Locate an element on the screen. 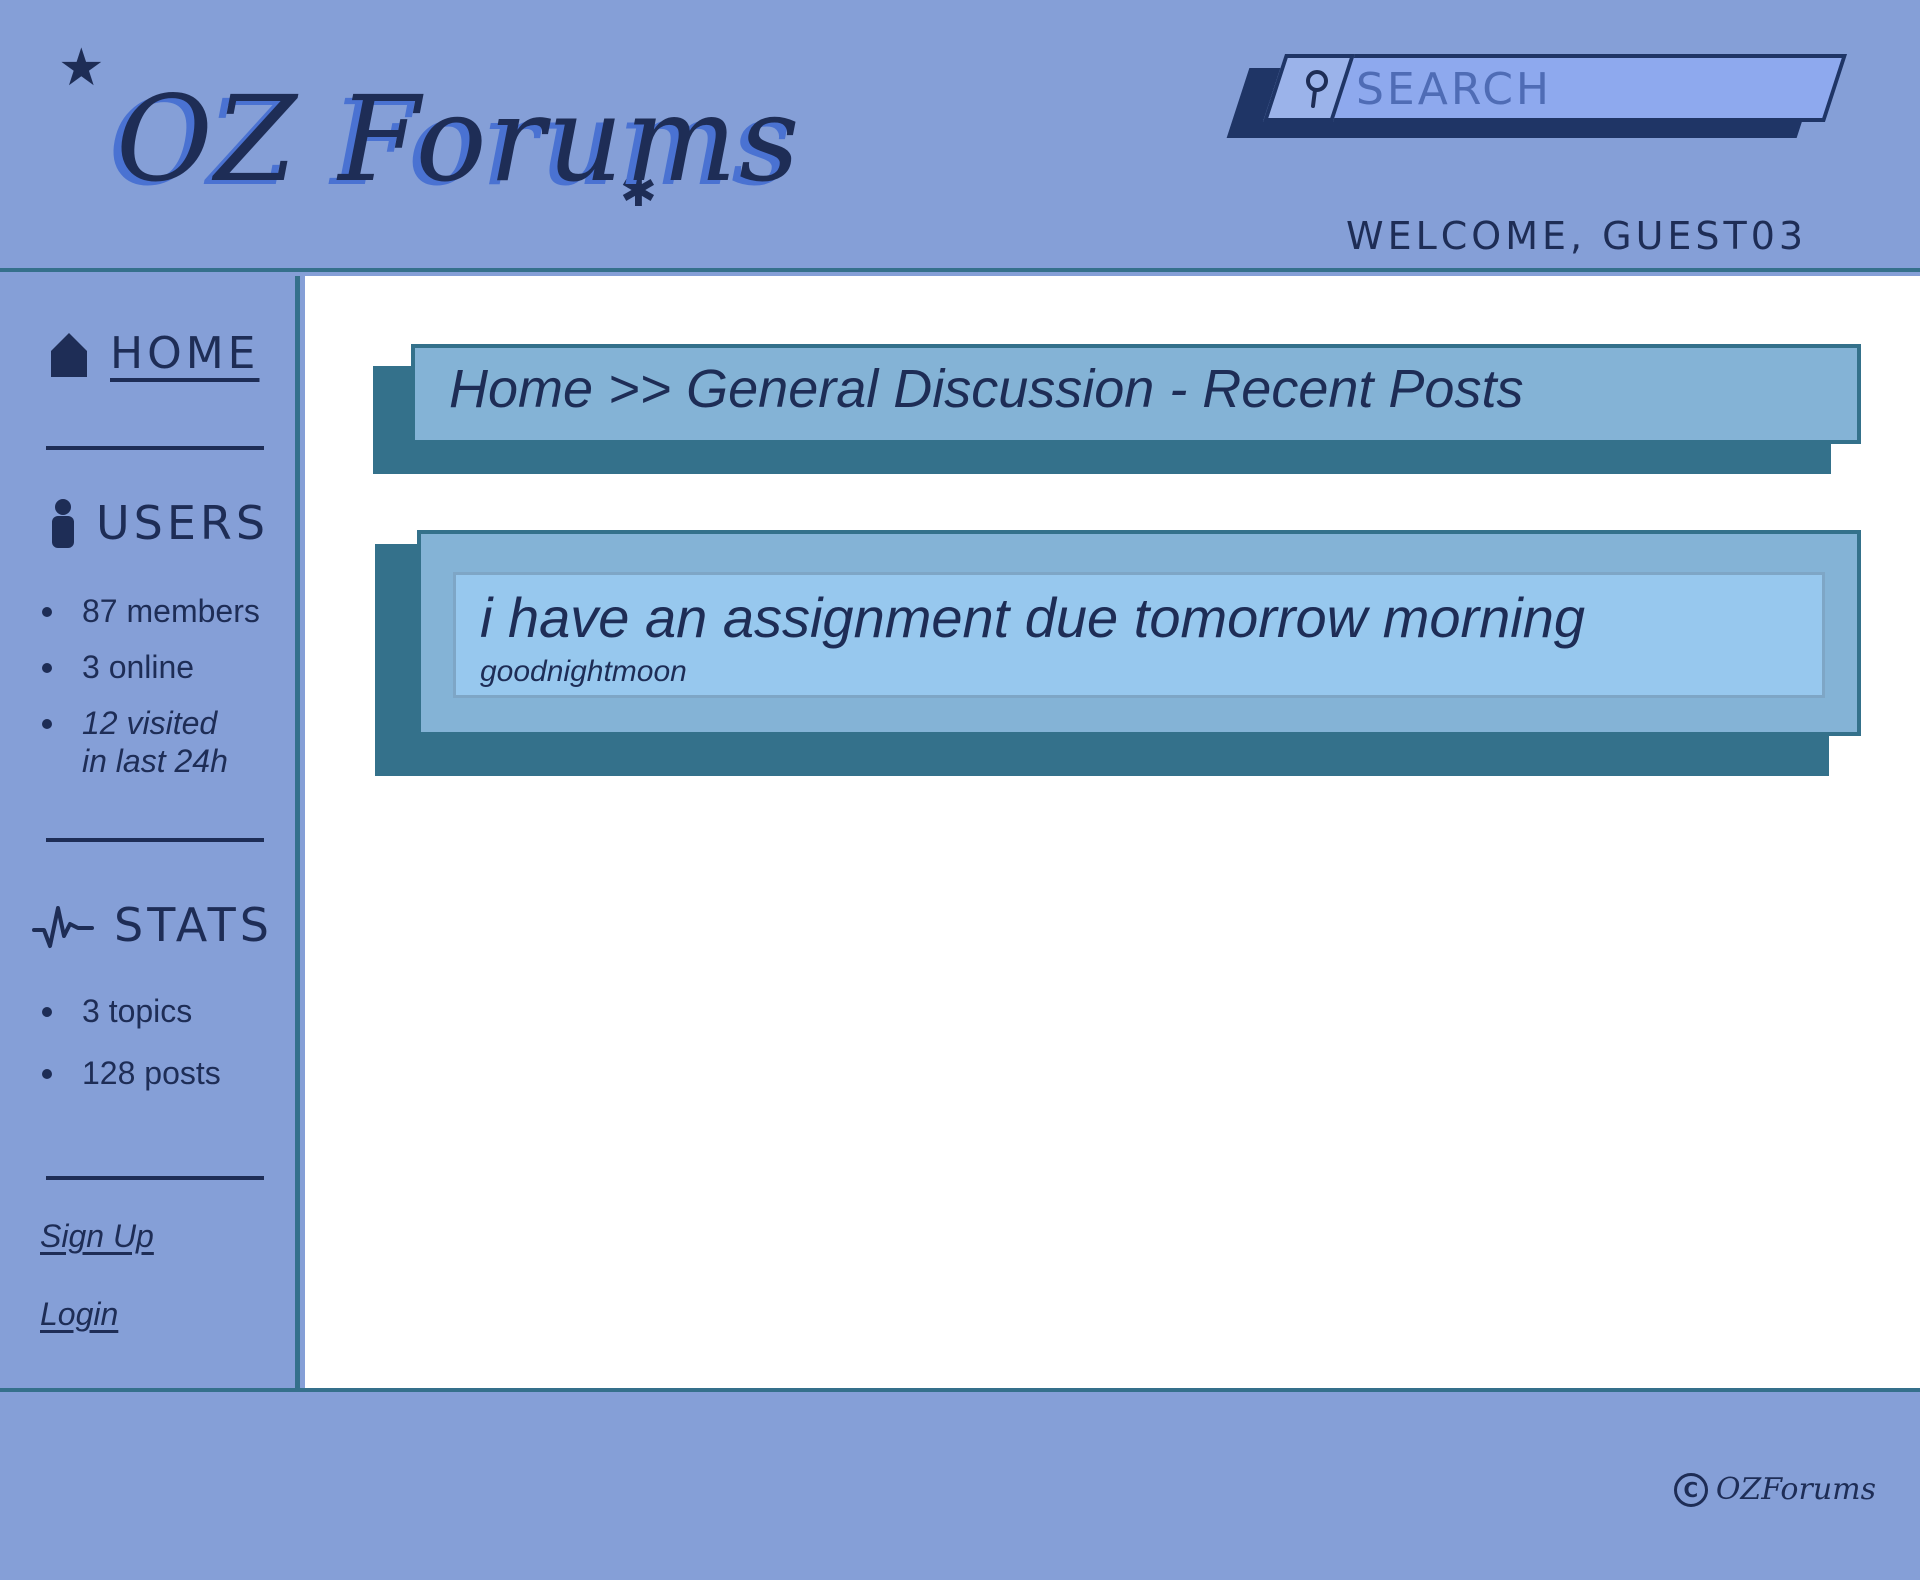  users-heading-label: USERS is located at coordinates (183, 523).